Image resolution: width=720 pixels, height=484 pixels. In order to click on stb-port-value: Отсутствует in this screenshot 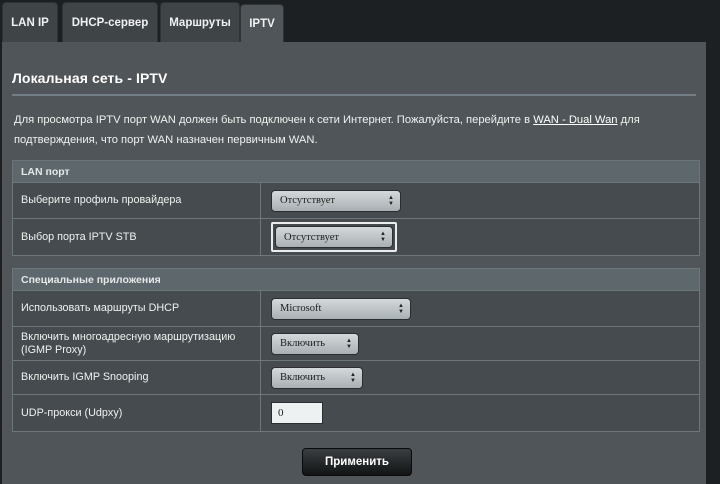, I will do `click(311, 237)`.